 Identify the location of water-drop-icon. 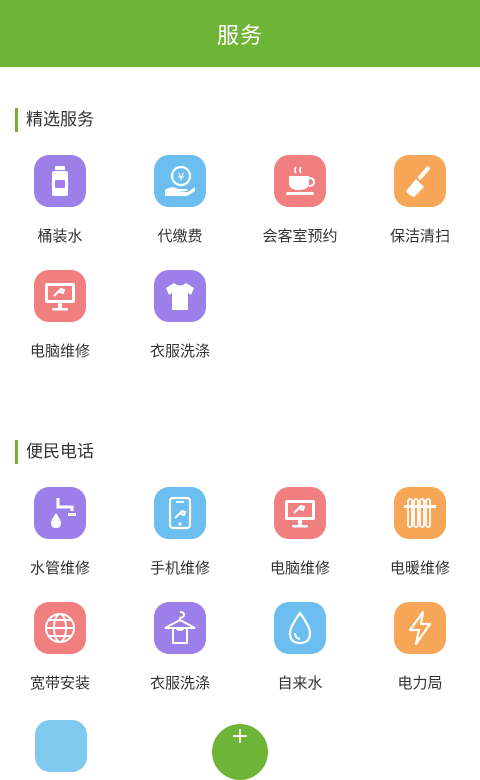
(300, 628).